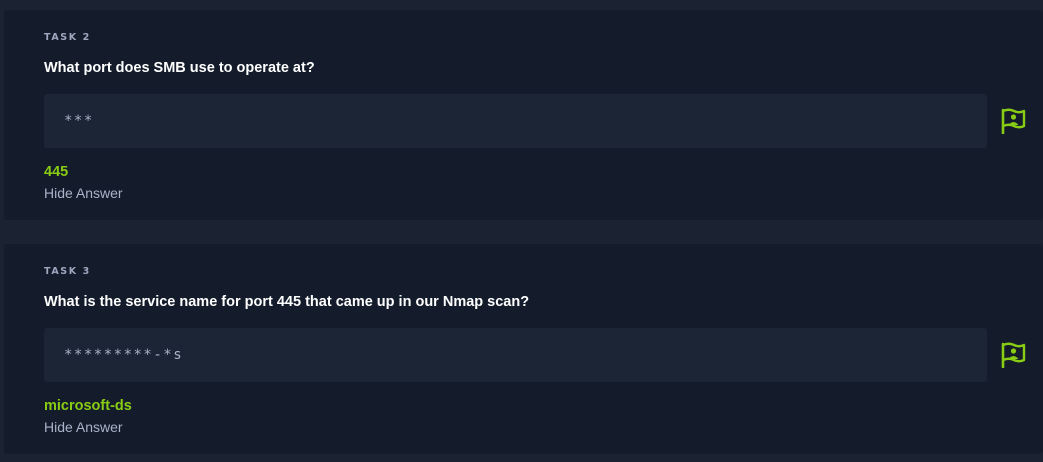 This screenshot has width=1043, height=462. Describe the element at coordinates (67, 37) in the screenshot. I see `task-number-label: TASK 2` at that location.